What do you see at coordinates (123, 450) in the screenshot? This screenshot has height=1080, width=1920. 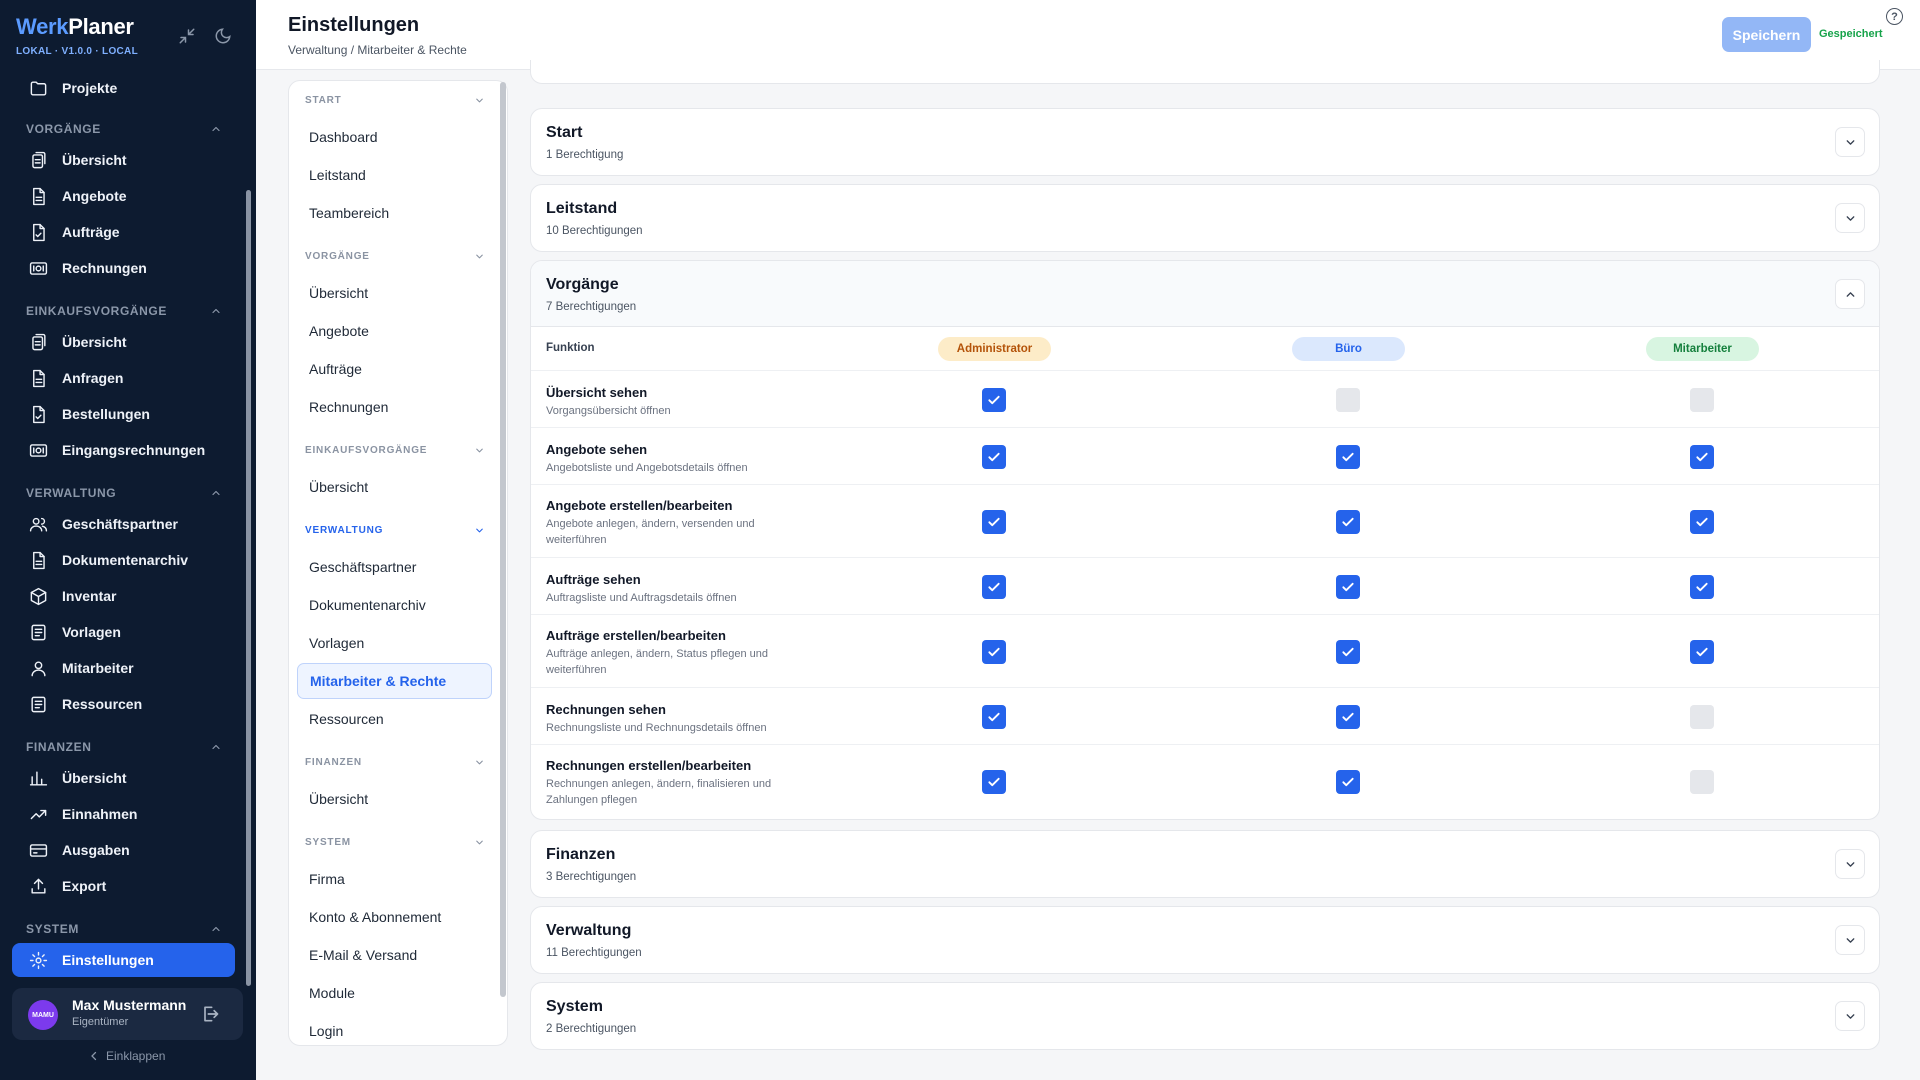 I see `sidebar-item-eingangsrechnungen: Eingangsrechnungen` at bounding box center [123, 450].